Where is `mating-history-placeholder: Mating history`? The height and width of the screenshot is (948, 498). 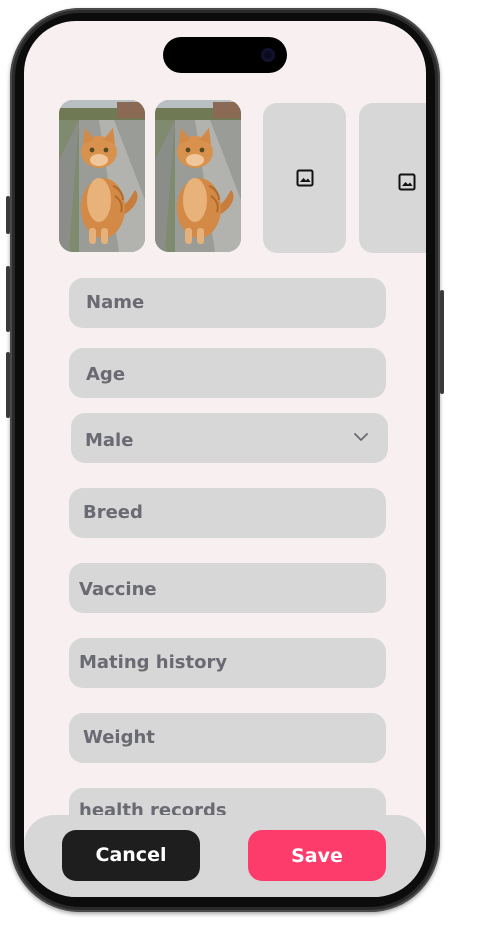
mating-history-placeholder: Mating history is located at coordinates (153, 662).